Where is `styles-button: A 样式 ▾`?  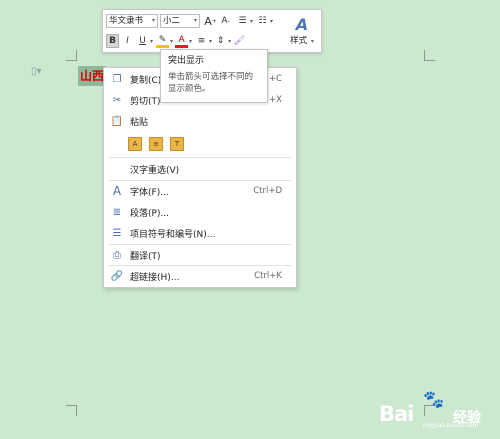
styles-button: A 样式 ▾ is located at coordinates (302, 32).